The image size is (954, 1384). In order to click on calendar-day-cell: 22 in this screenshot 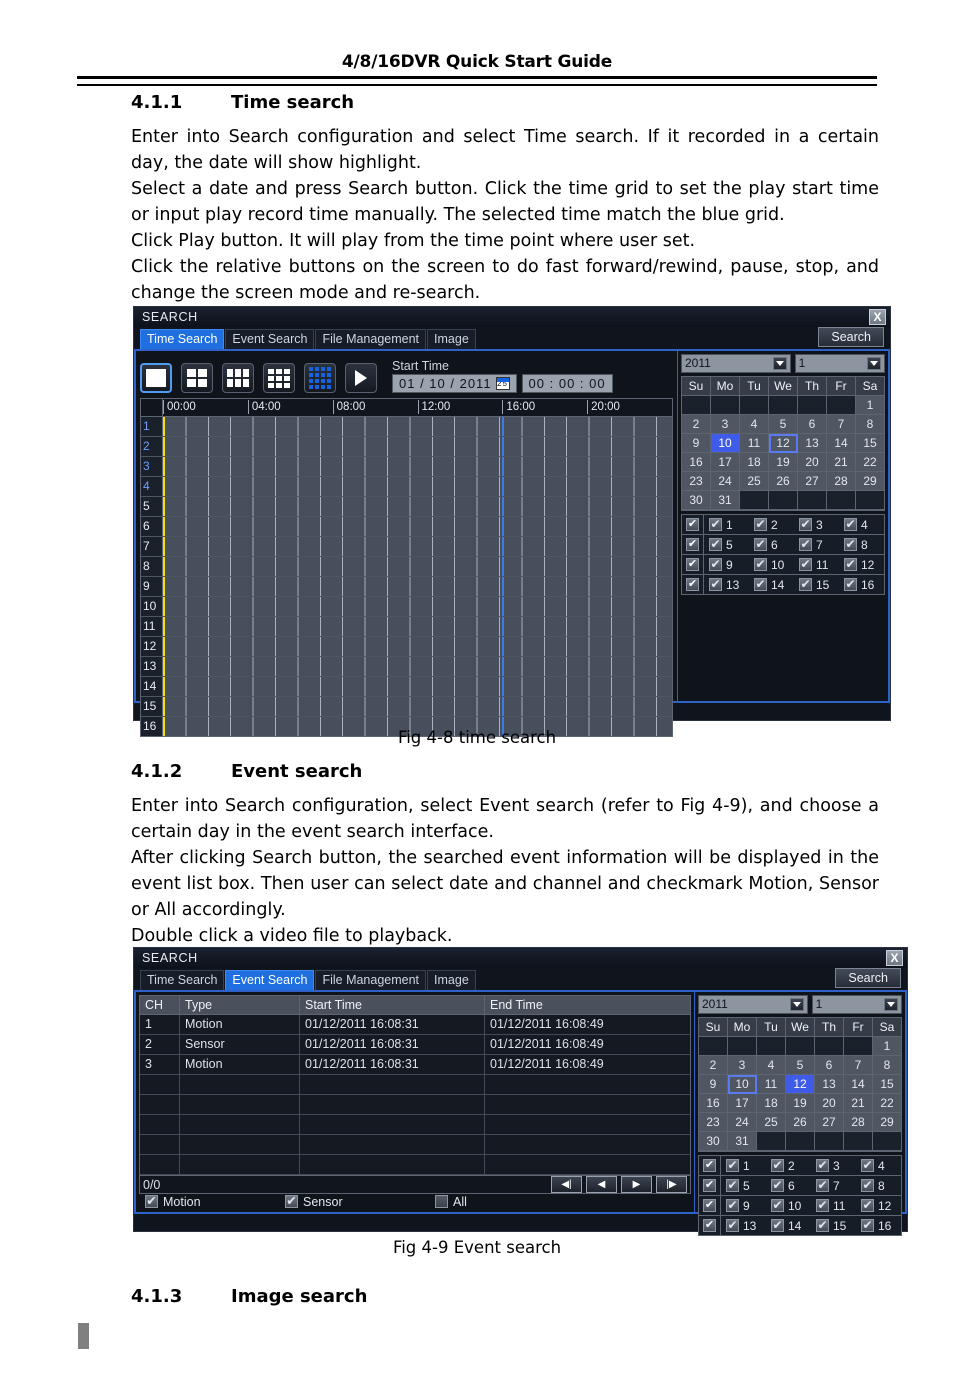, I will do `click(870, 462)`.